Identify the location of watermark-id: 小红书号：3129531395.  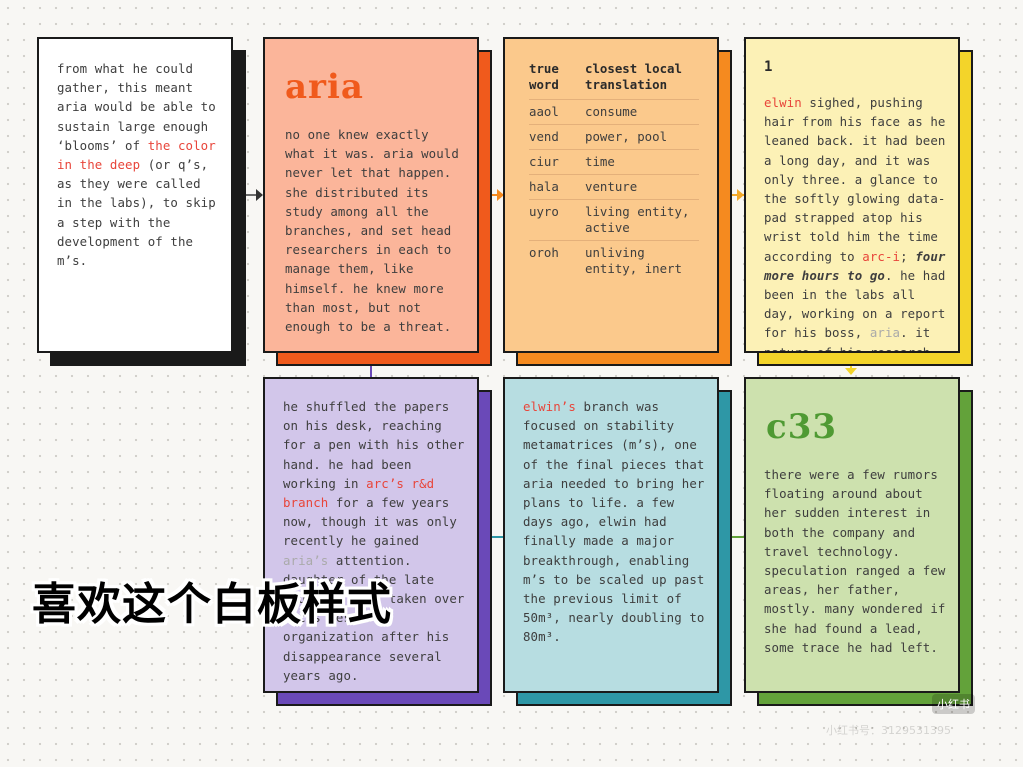
(888, 730).